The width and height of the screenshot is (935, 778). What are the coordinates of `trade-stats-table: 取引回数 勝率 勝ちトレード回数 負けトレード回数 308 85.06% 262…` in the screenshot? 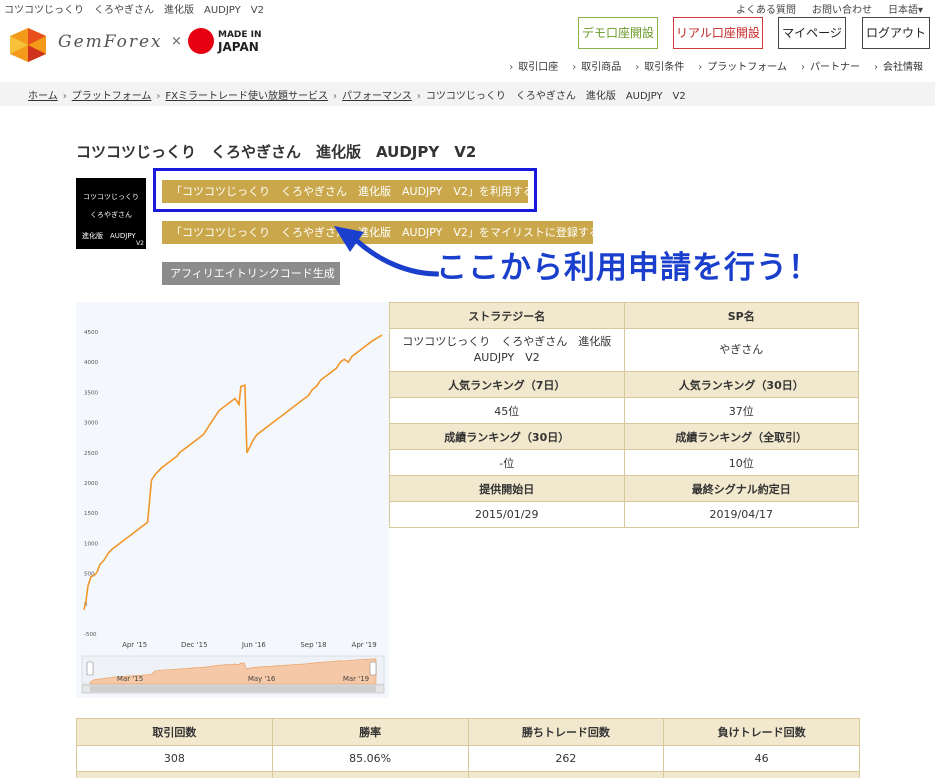 It's located at (468, 748).